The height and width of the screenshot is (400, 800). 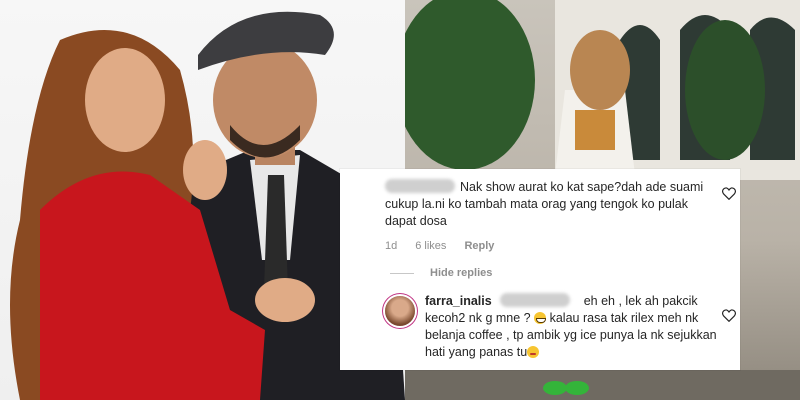 I want to click on hide-replies-button: Hide replies, so click(x=441, y=273).